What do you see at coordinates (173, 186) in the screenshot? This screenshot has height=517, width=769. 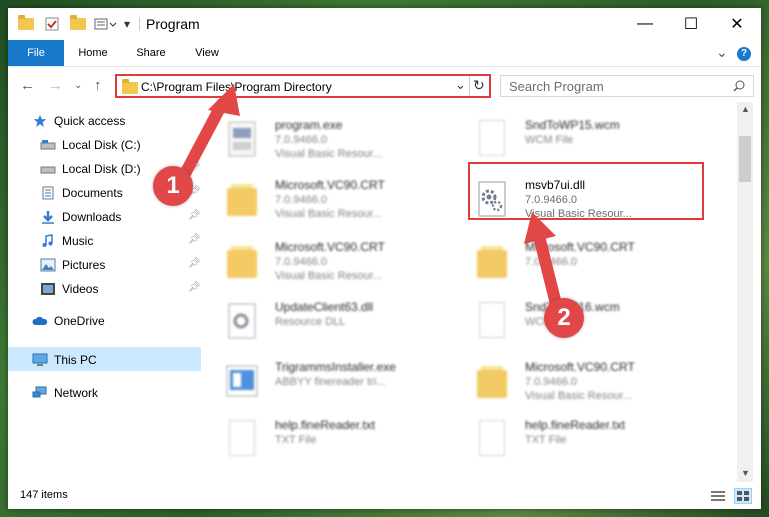 I see `step-badge-1: 1` at bounding box center [173, 186].